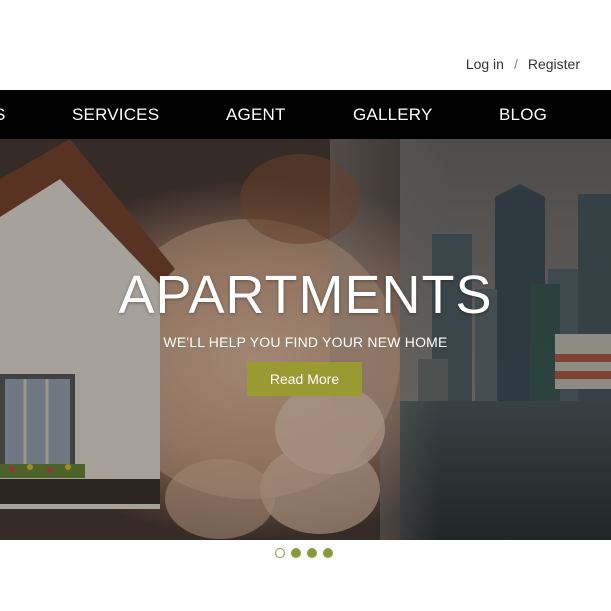 The image size is (611, 611). I want to click on hero-title: APARTMENTS, so click(305, 295).